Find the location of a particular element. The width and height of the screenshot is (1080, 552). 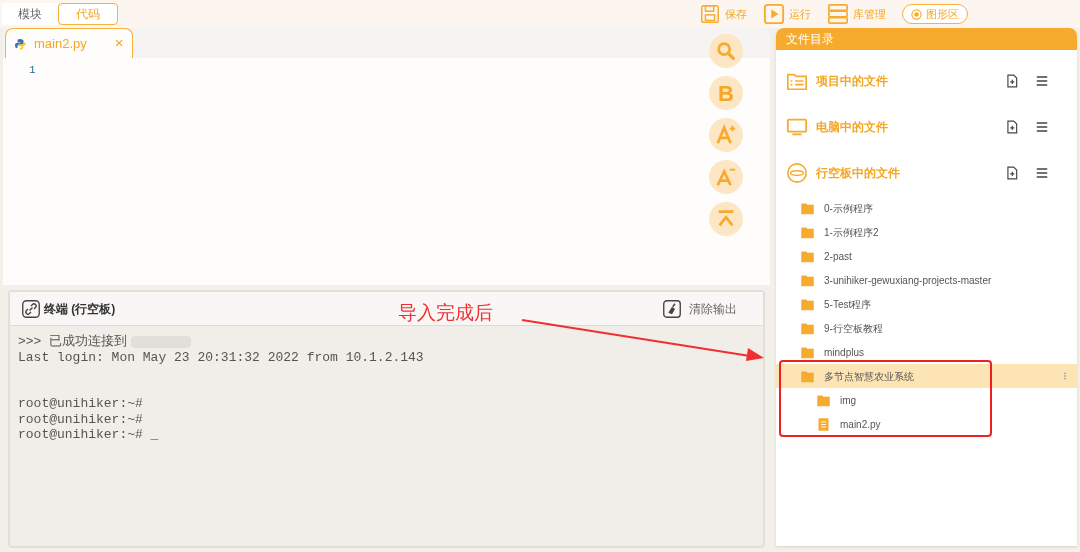

clear-output-button: 清除输出 is located at coordinates (707, 308).